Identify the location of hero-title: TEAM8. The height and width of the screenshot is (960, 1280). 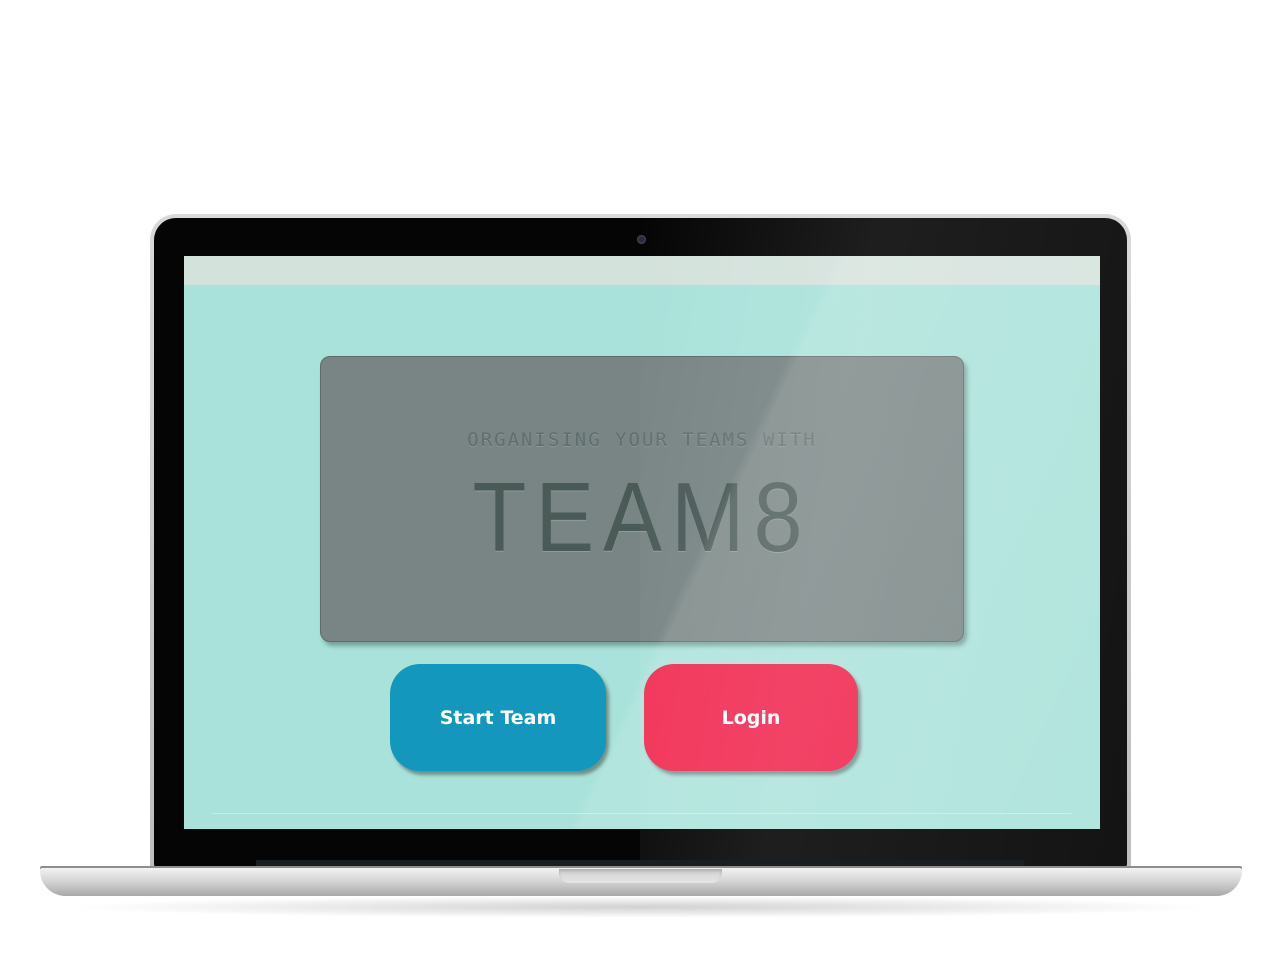
(642, 517).